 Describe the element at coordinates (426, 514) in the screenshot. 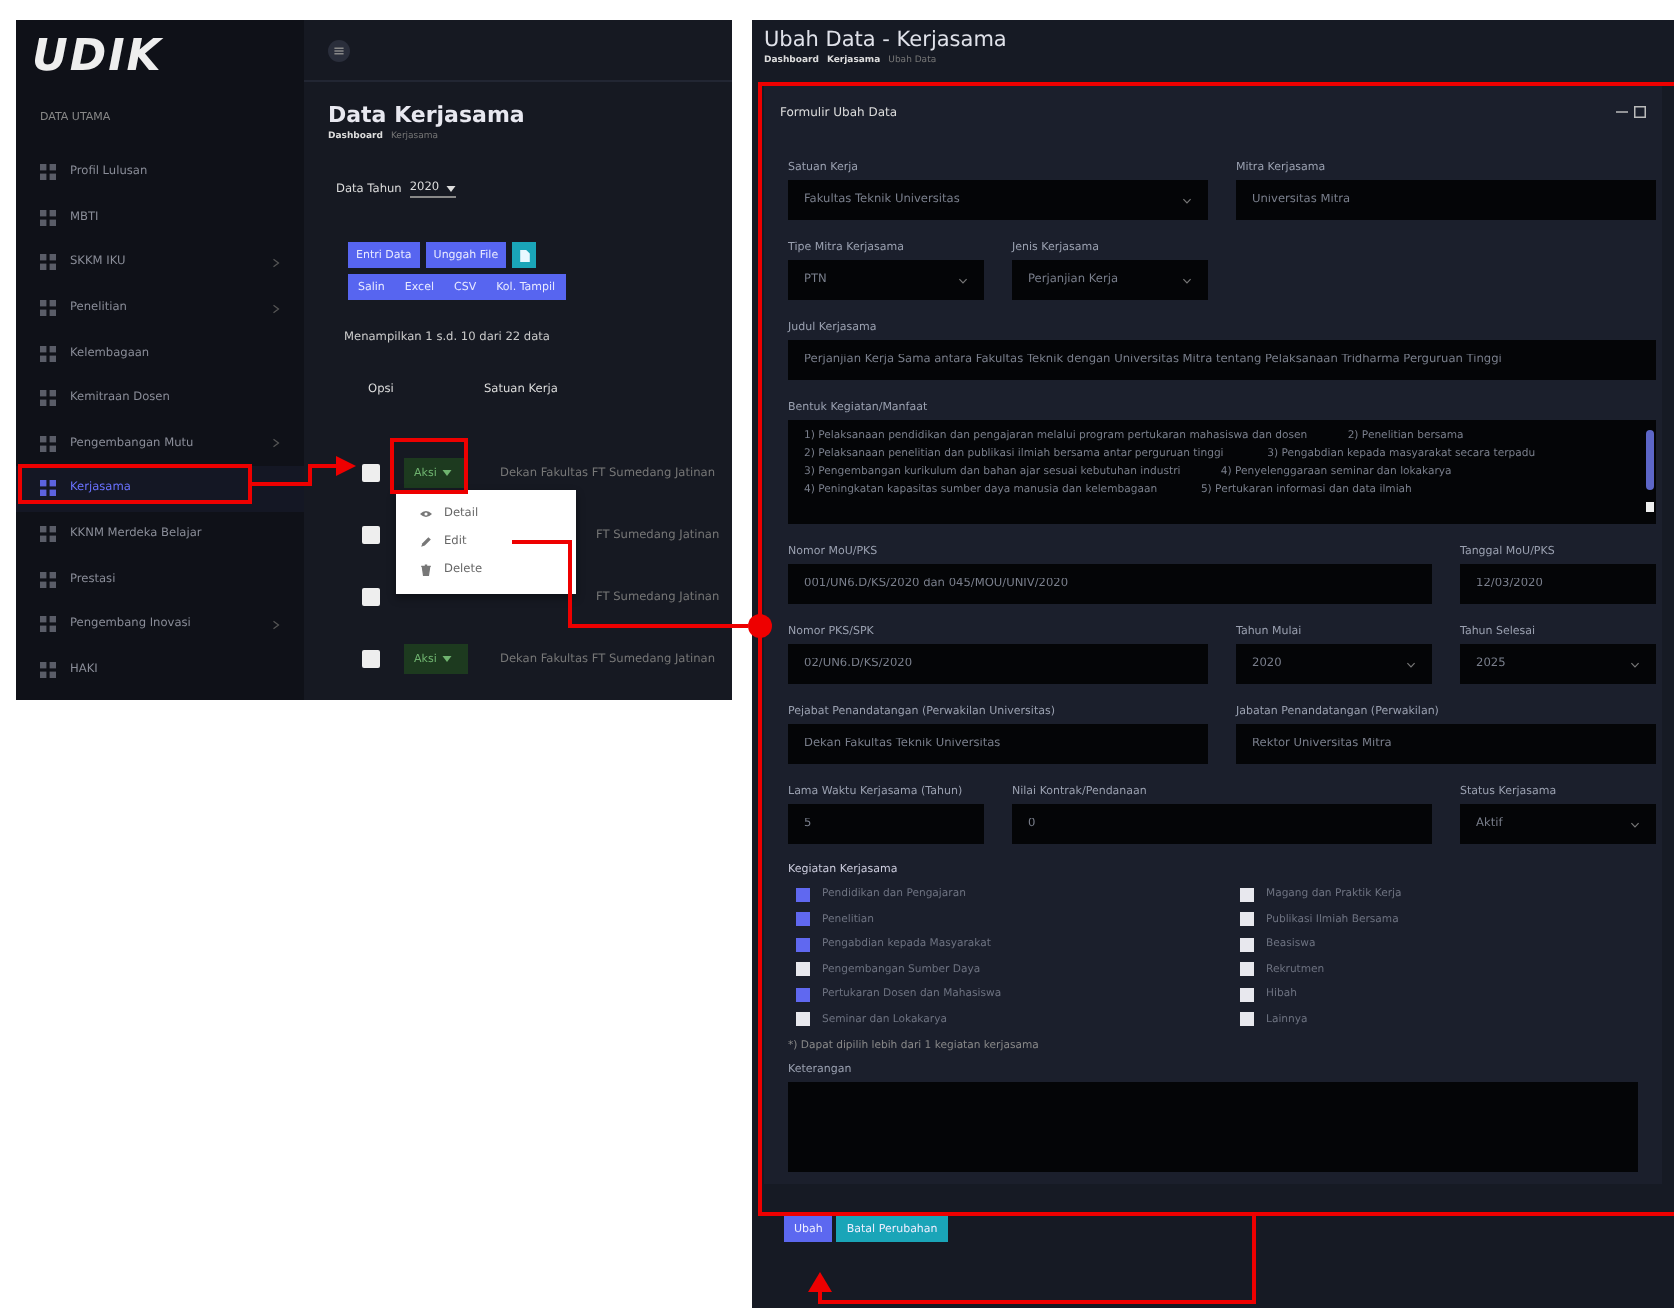

I see `eye-icon` at that location.